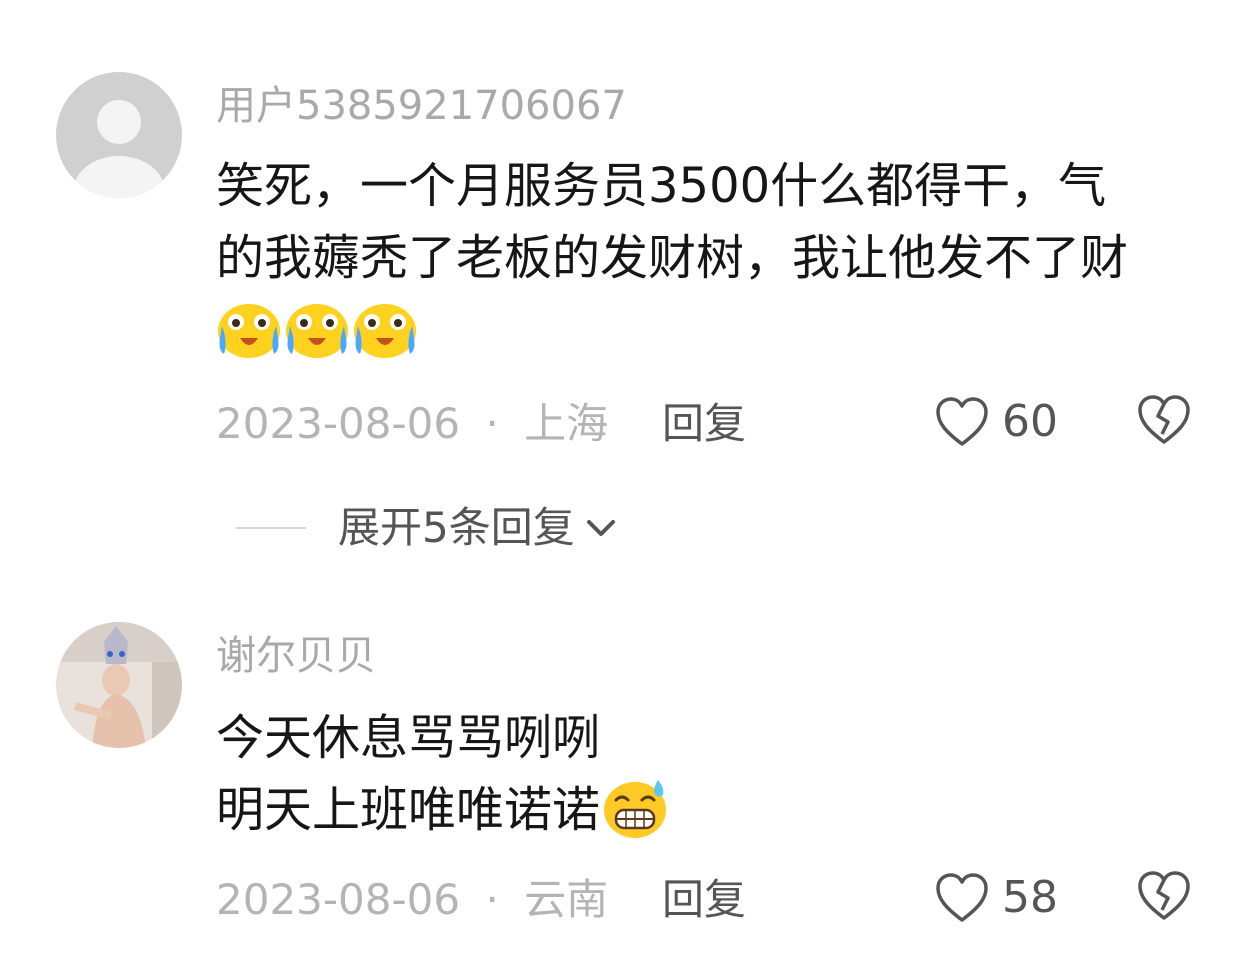 The height and width of the screenshot is (976, 1260). What do you see at coordinates (421, 106) in the screenshot?
I see `username: 用户5385921706067` at bounding box center [421, 106].